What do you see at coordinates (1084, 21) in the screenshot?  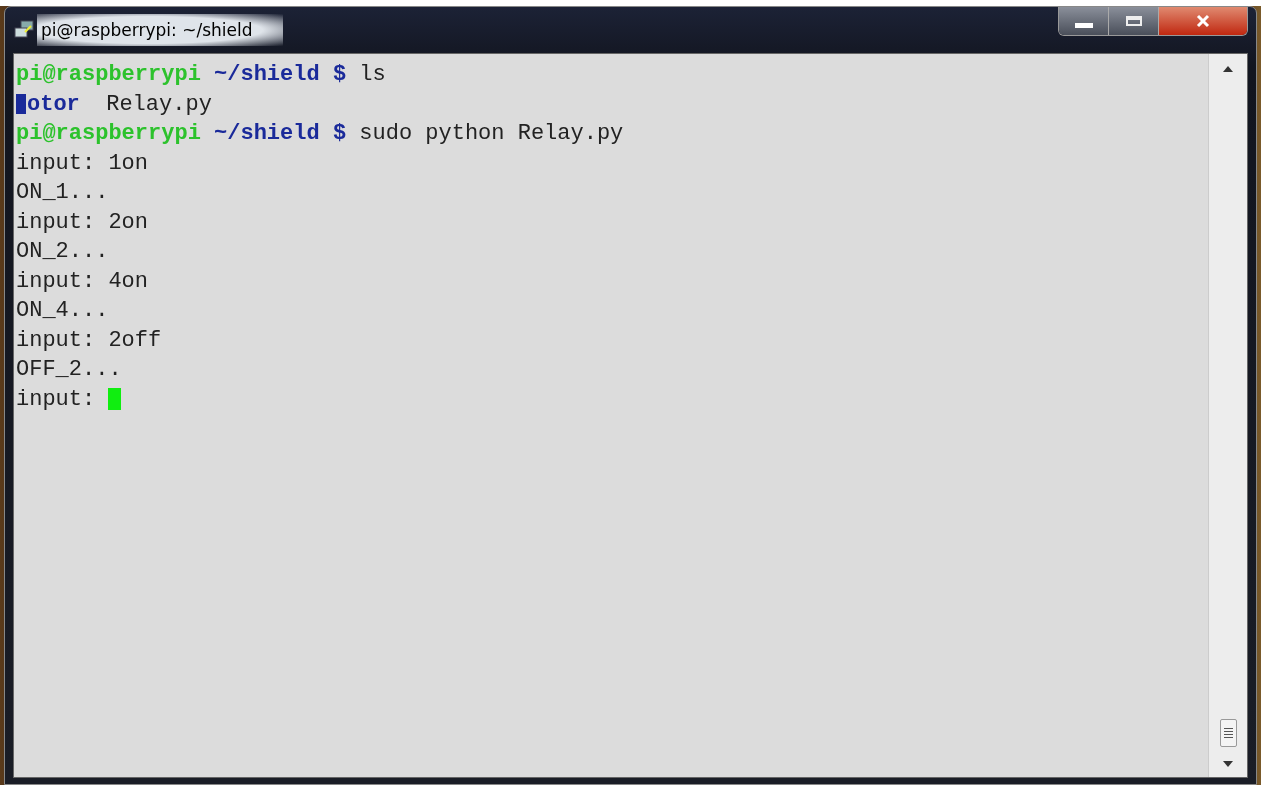 I see `minimize-button` at bounding box center [1084, 21].